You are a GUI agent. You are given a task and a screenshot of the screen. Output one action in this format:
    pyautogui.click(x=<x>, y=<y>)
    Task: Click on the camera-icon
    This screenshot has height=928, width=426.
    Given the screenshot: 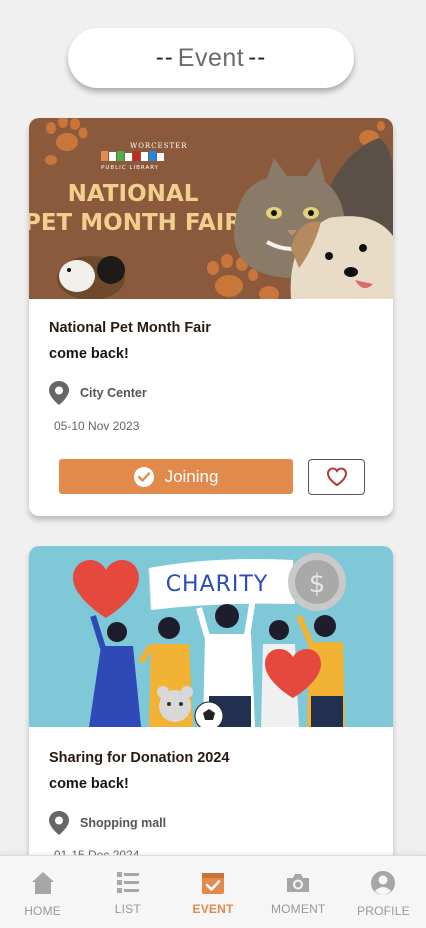 What is the action you would take?
    pyautogui.click(x=298, y=883)
    